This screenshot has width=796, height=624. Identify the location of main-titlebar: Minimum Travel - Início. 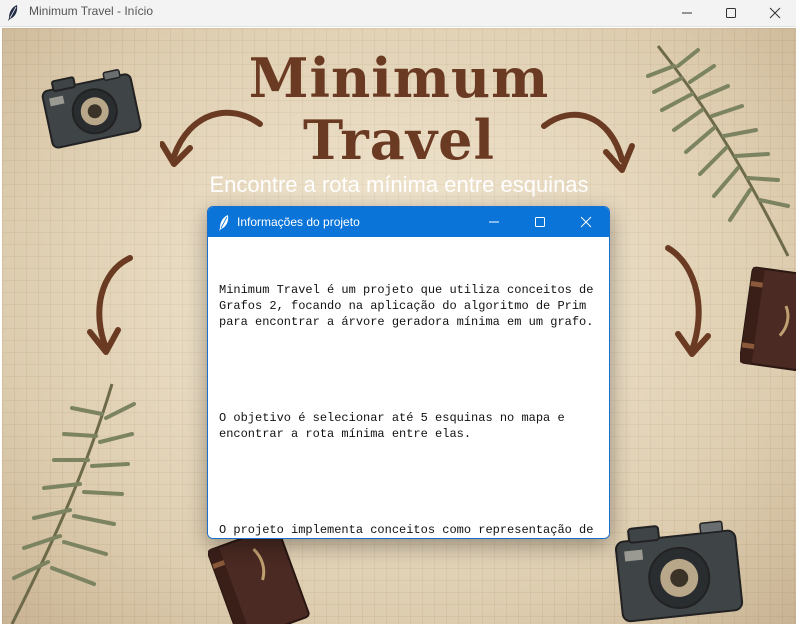
(398, 13).